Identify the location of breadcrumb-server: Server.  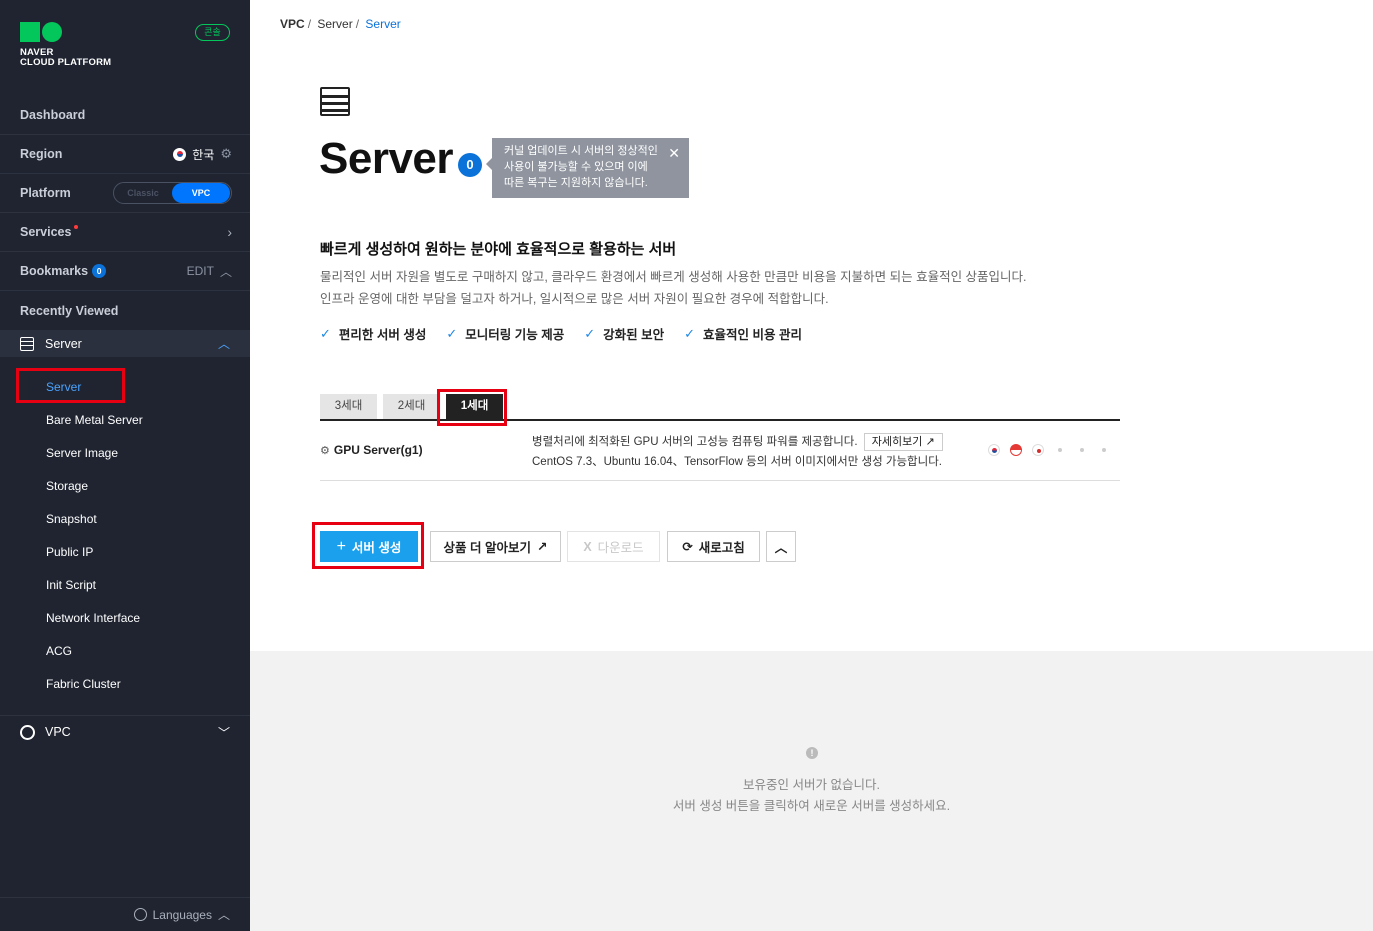
(334, 24).